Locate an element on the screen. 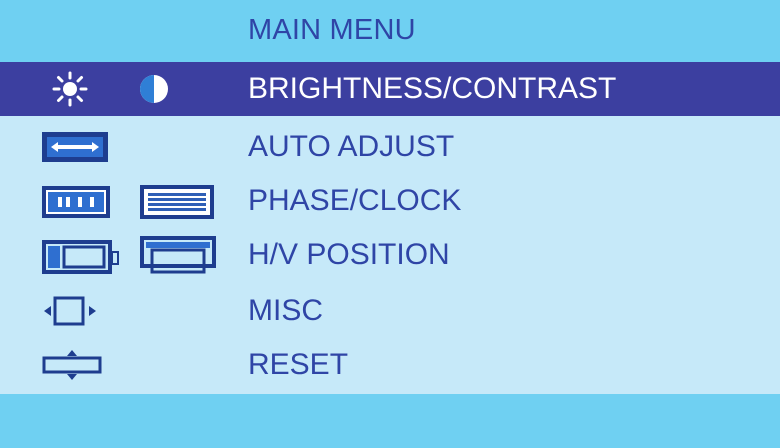  menu-title: MAIN MENU is located at coordinates (332, 30).